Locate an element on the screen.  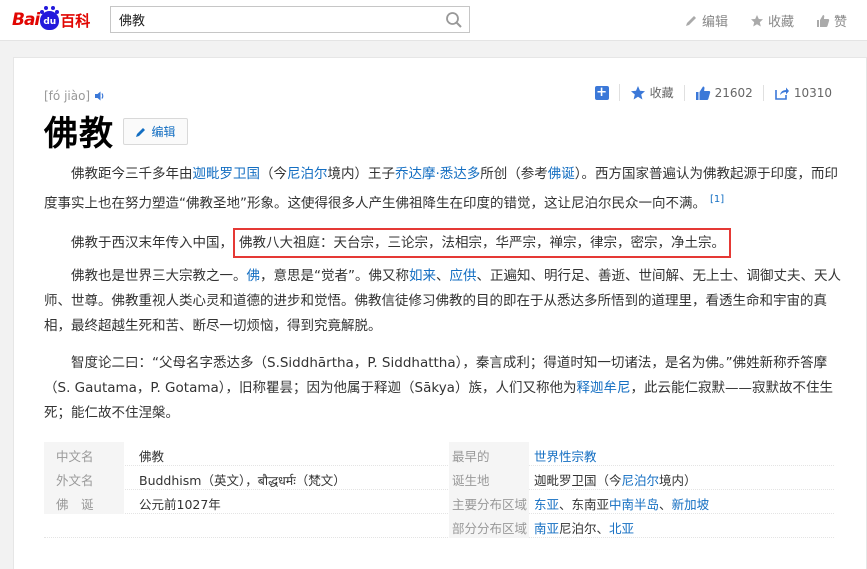
top-bar: Bai du 百科 编辑 收藏 赞 is located at coordinates (433, 20).